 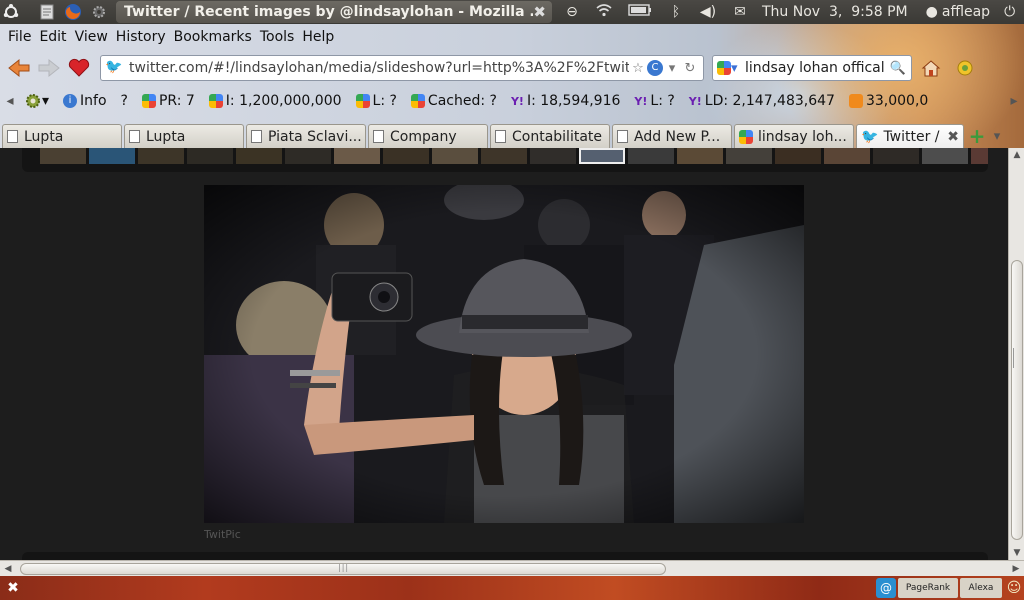 What do you see at coordinates (740, 12) in the screenshot?
I see `mail-icon: ✉` at bounding box center [740, 12].